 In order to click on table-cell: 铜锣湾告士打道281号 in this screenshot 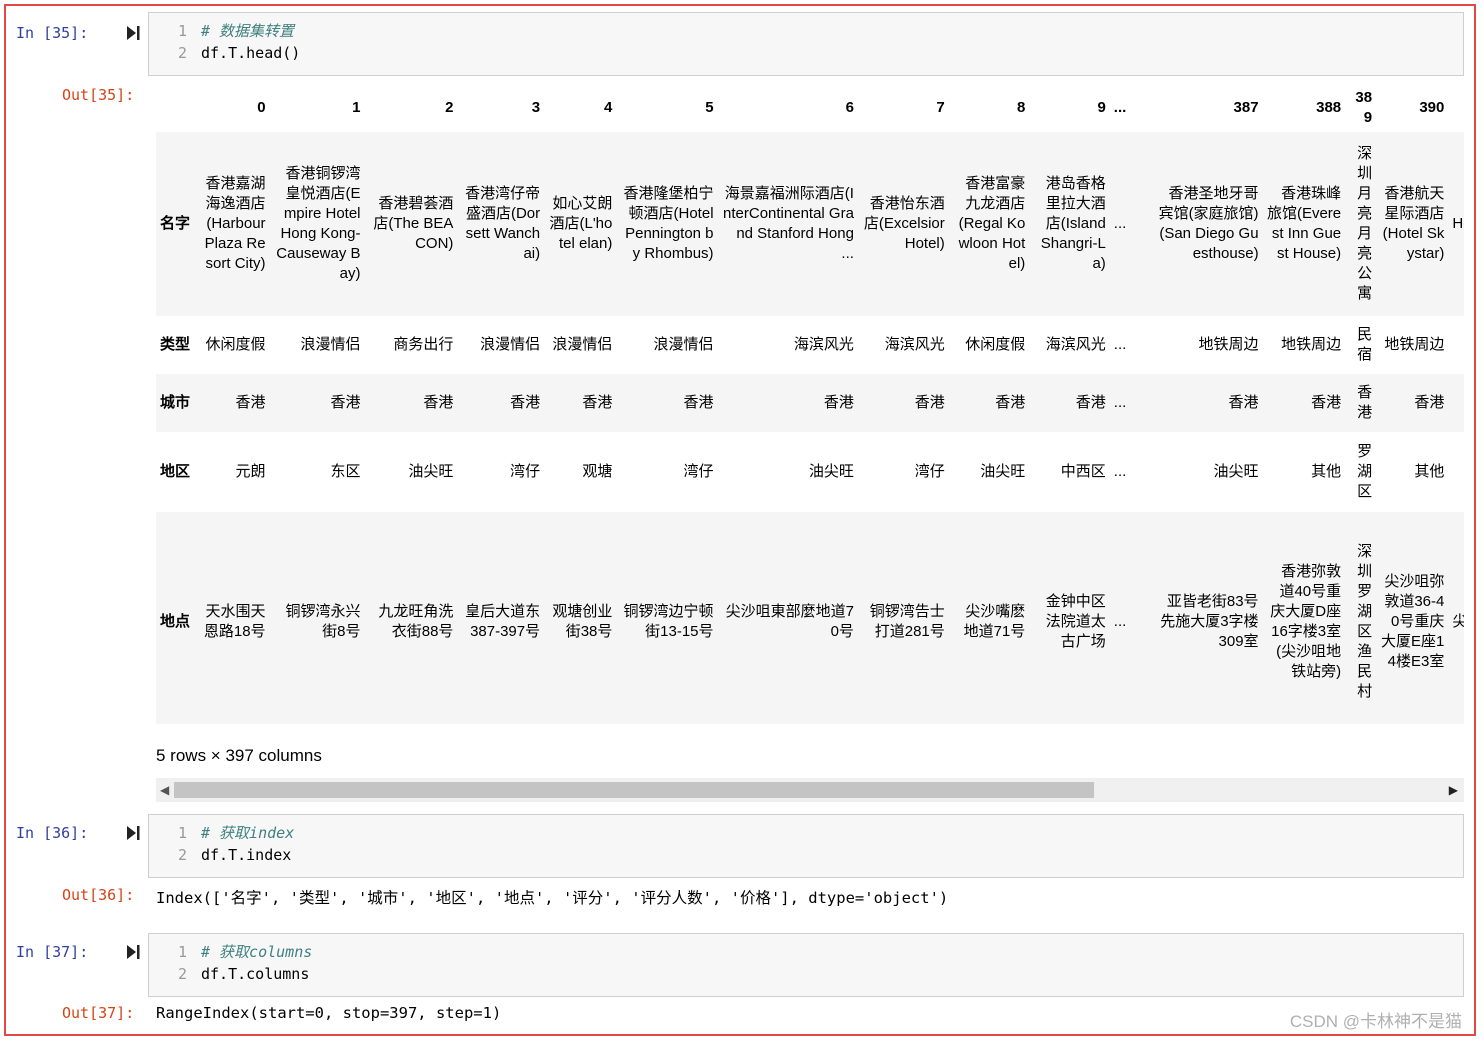, I will do `click(907, 621)`.